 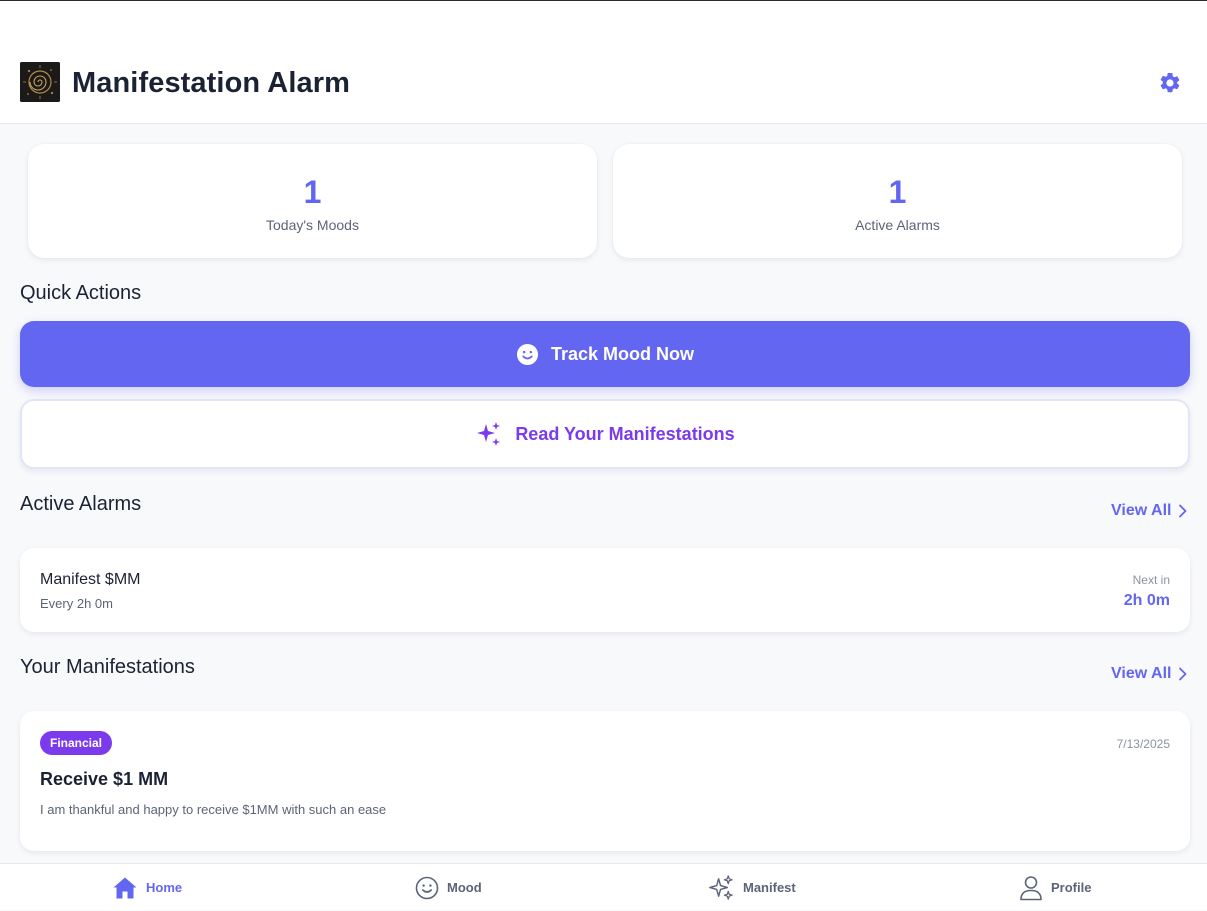 I want to click on app-title: Manifestation Alarm, so click(x=211, y=83).